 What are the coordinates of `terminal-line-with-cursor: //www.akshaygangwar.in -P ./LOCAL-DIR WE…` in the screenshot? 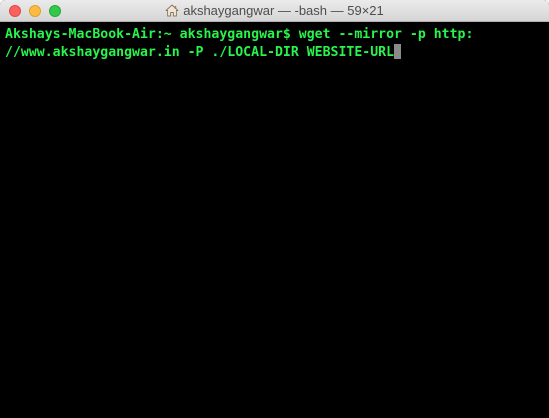 It's located at (277, 53).